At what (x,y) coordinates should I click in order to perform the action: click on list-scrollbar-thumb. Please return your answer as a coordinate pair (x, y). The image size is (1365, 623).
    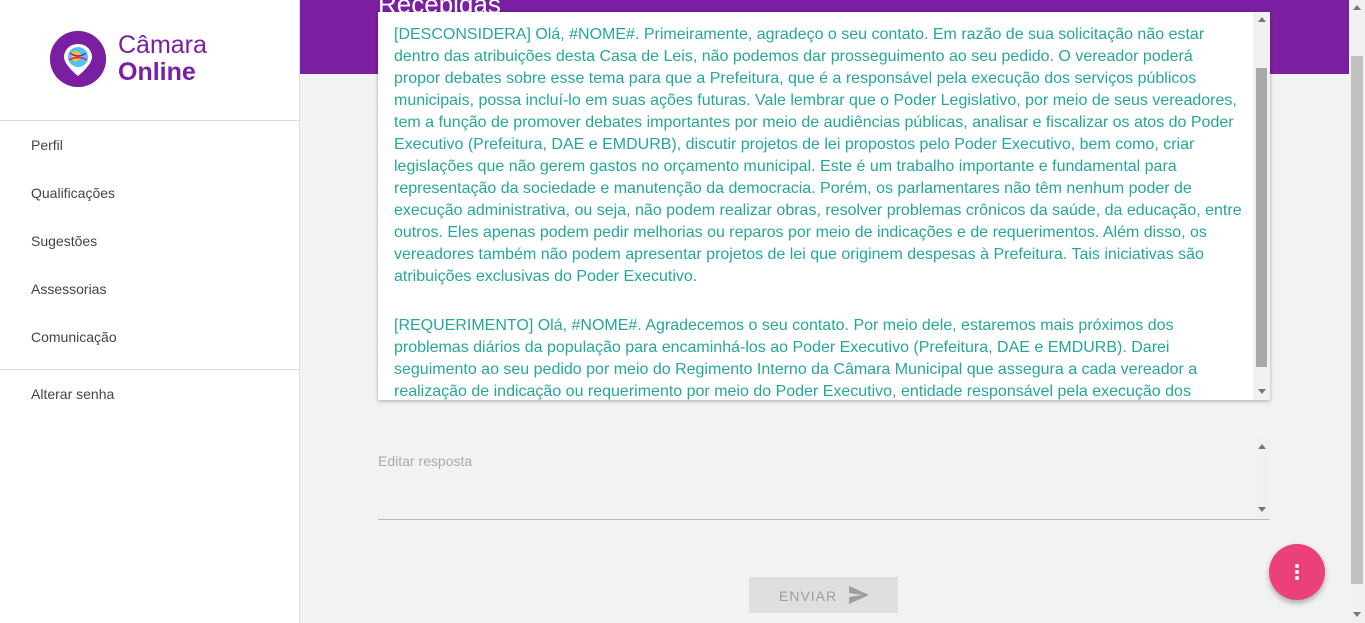
    Looking at the image, I should click on (1261, 217).